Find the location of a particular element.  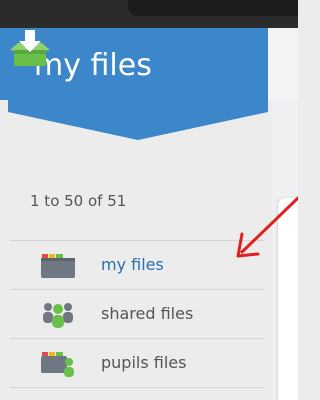

sidebar-item-my-files: my files is located at coordinates (137, 265).